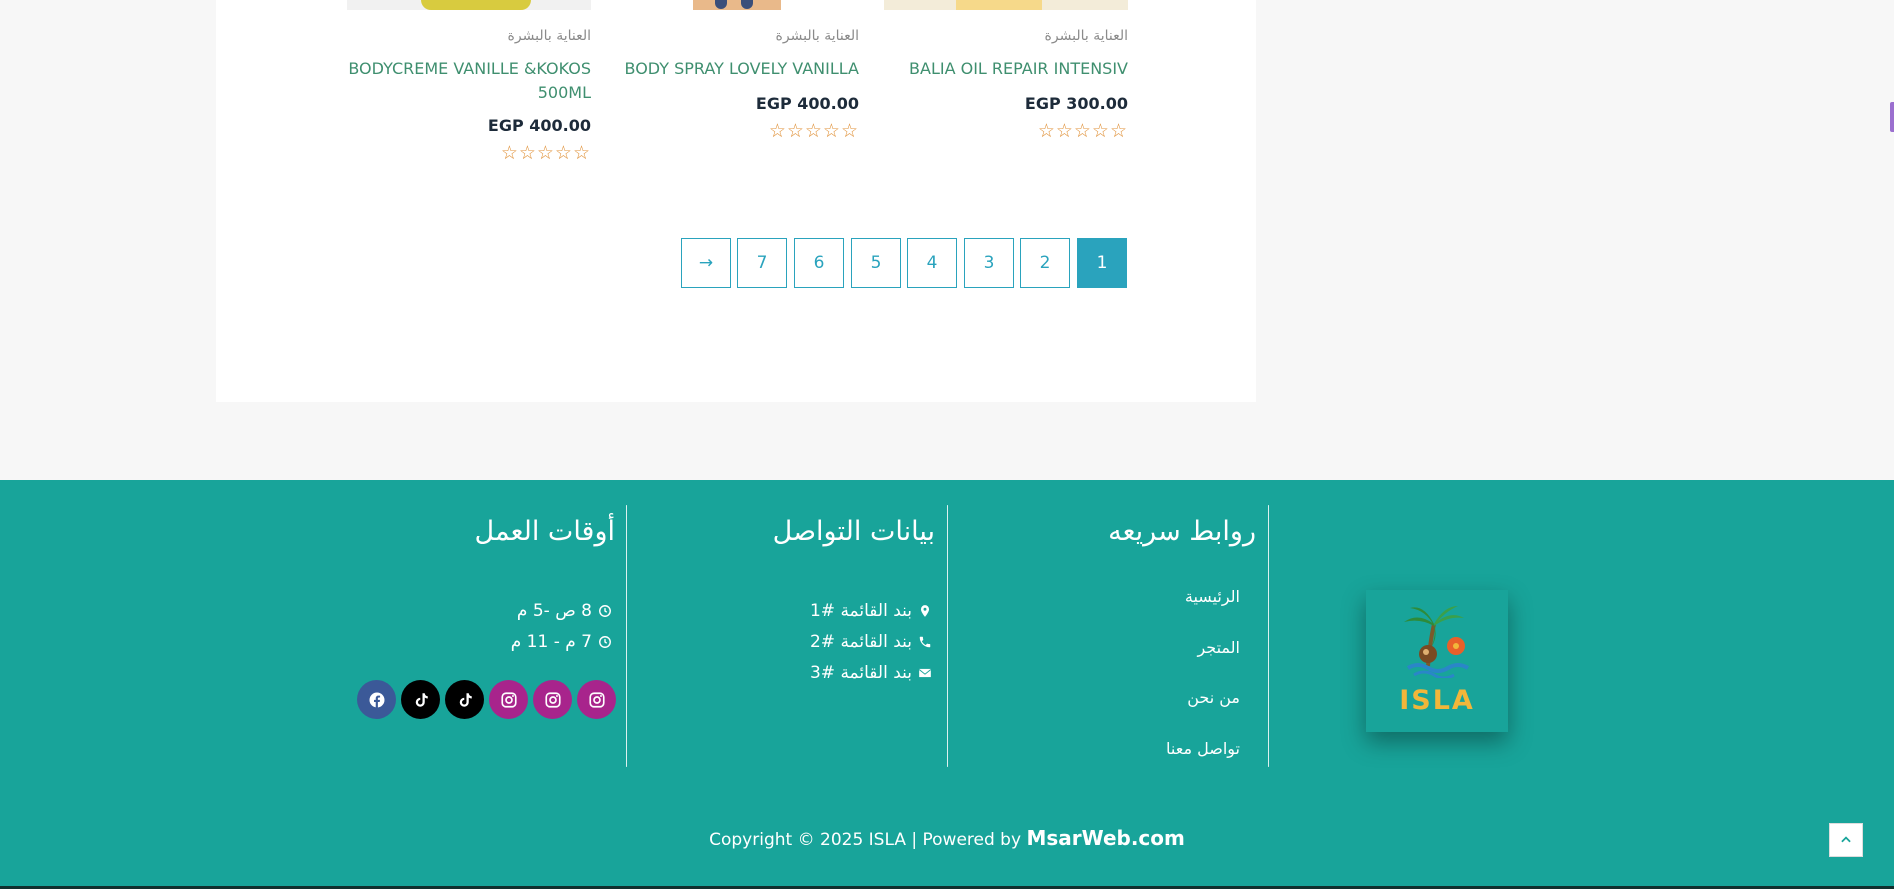  I want to click on pagination: 1 2 3 4 5 6 7 →, so click(947, 263).